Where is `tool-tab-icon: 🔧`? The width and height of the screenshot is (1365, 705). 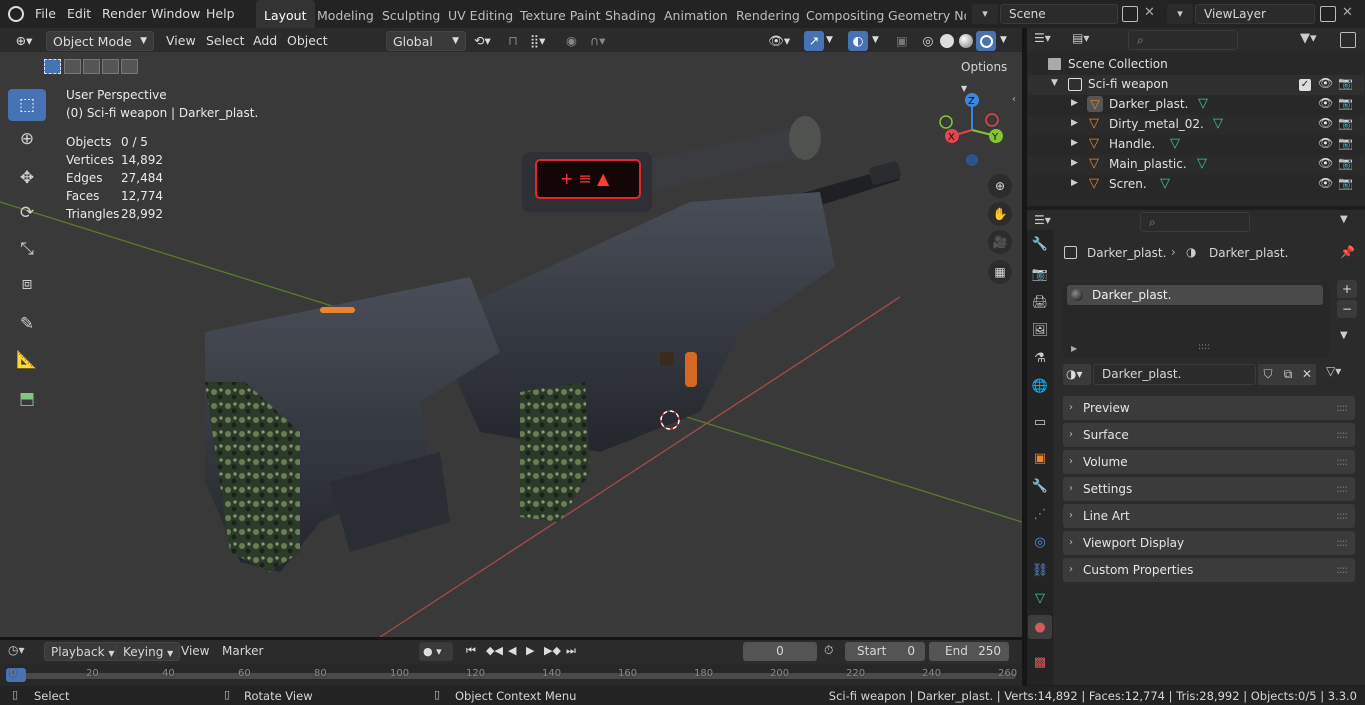
tool-tab-icon: 🔧 is located at coordinates (1040, 244).